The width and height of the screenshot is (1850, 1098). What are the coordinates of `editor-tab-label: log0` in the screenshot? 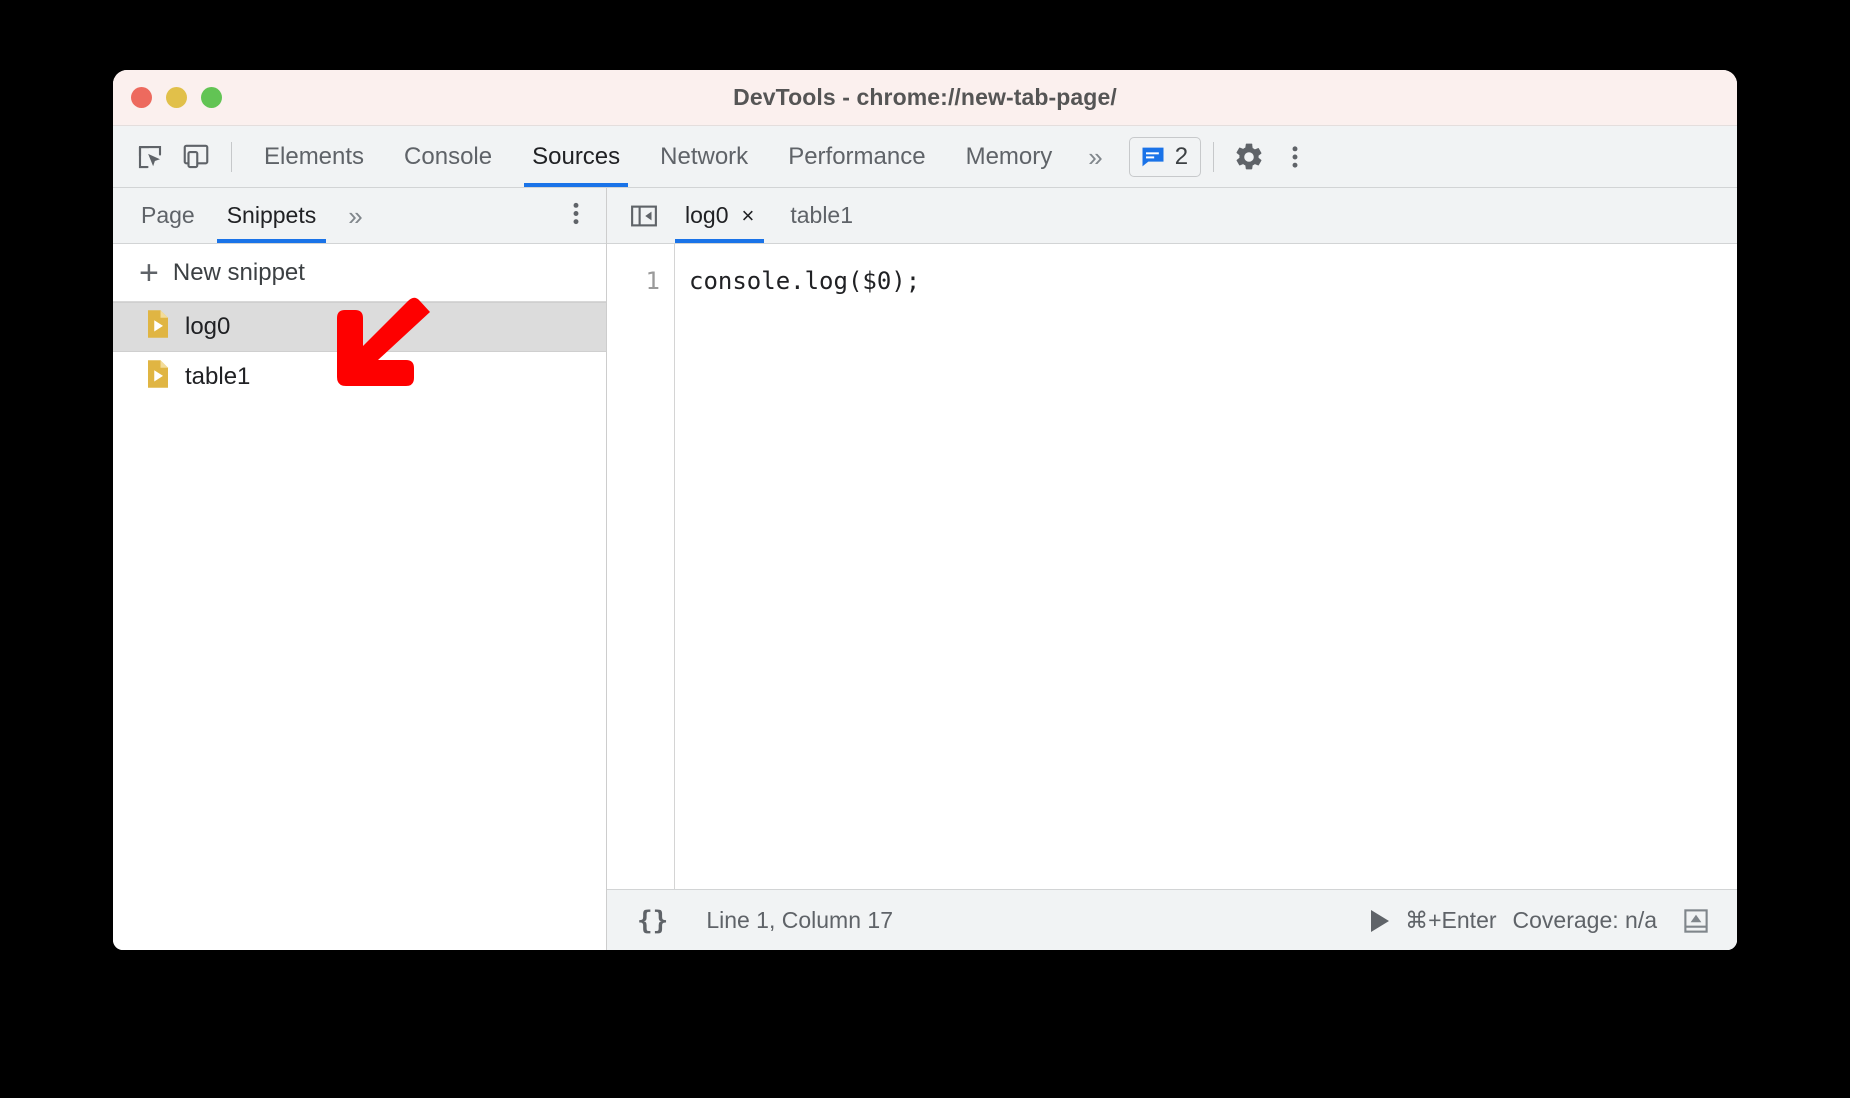 It's located at (707, 215).